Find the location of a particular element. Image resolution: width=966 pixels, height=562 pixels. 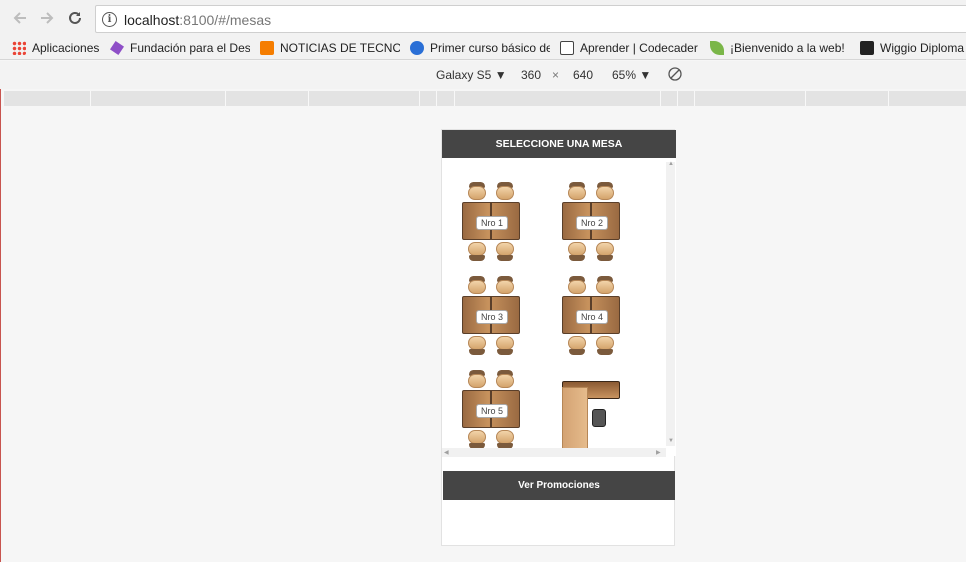

forward-button is located at coordinates (47, 18).